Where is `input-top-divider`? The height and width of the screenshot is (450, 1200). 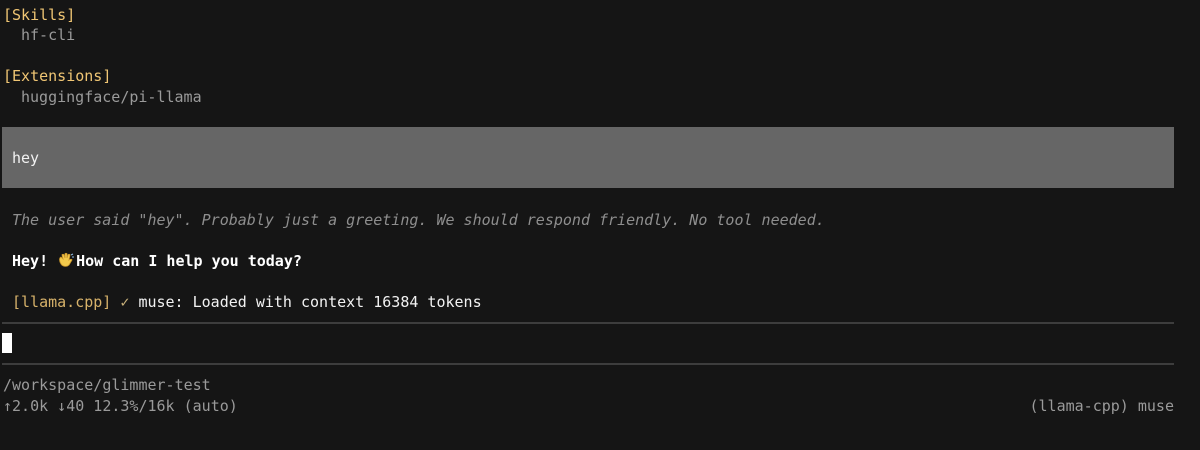 input-top-divider is located at coordinates (588, 323).